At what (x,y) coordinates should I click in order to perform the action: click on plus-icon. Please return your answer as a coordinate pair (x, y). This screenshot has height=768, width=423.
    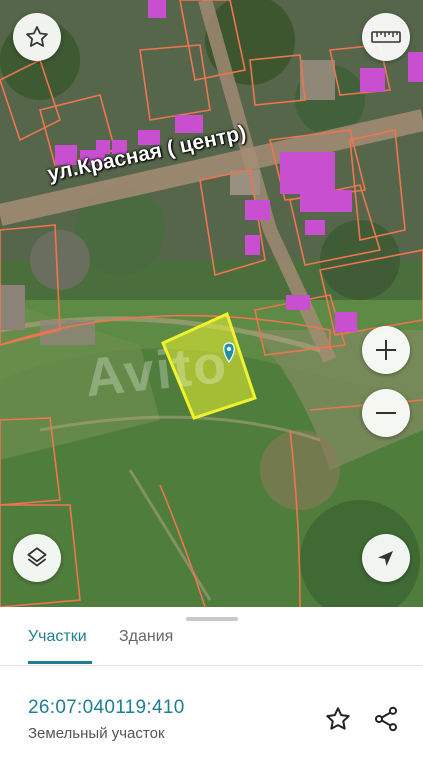
    Looking at the image, I should click on (386, 350).